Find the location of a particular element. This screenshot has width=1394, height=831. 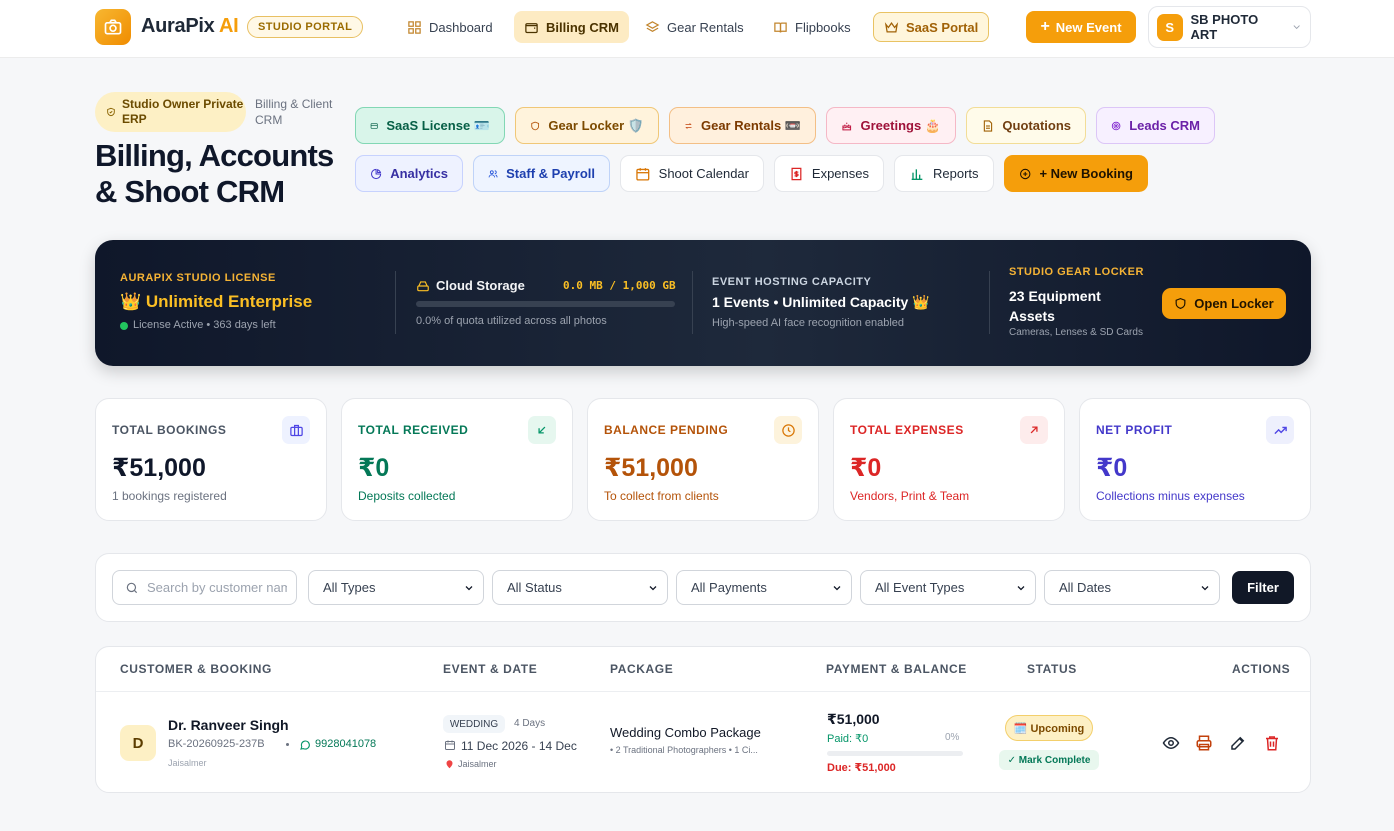

gear-rentals-button: Gear Rentals 📼 is located at coordinates (742, 125).